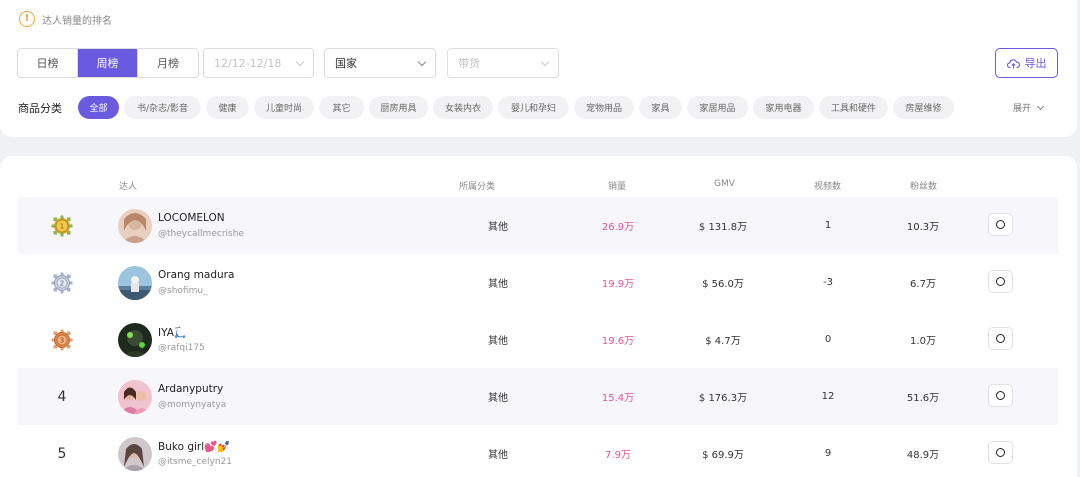 This screenshot has width=1080, height=477. I want to click on country-select: 国家, so click(380, 63).